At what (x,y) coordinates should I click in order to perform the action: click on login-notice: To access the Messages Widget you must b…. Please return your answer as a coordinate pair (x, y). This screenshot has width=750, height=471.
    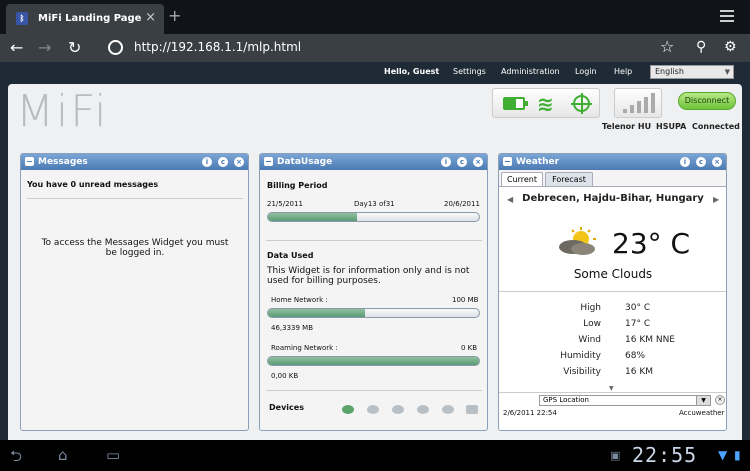
    Looking at the image, I should click on (135, 248).